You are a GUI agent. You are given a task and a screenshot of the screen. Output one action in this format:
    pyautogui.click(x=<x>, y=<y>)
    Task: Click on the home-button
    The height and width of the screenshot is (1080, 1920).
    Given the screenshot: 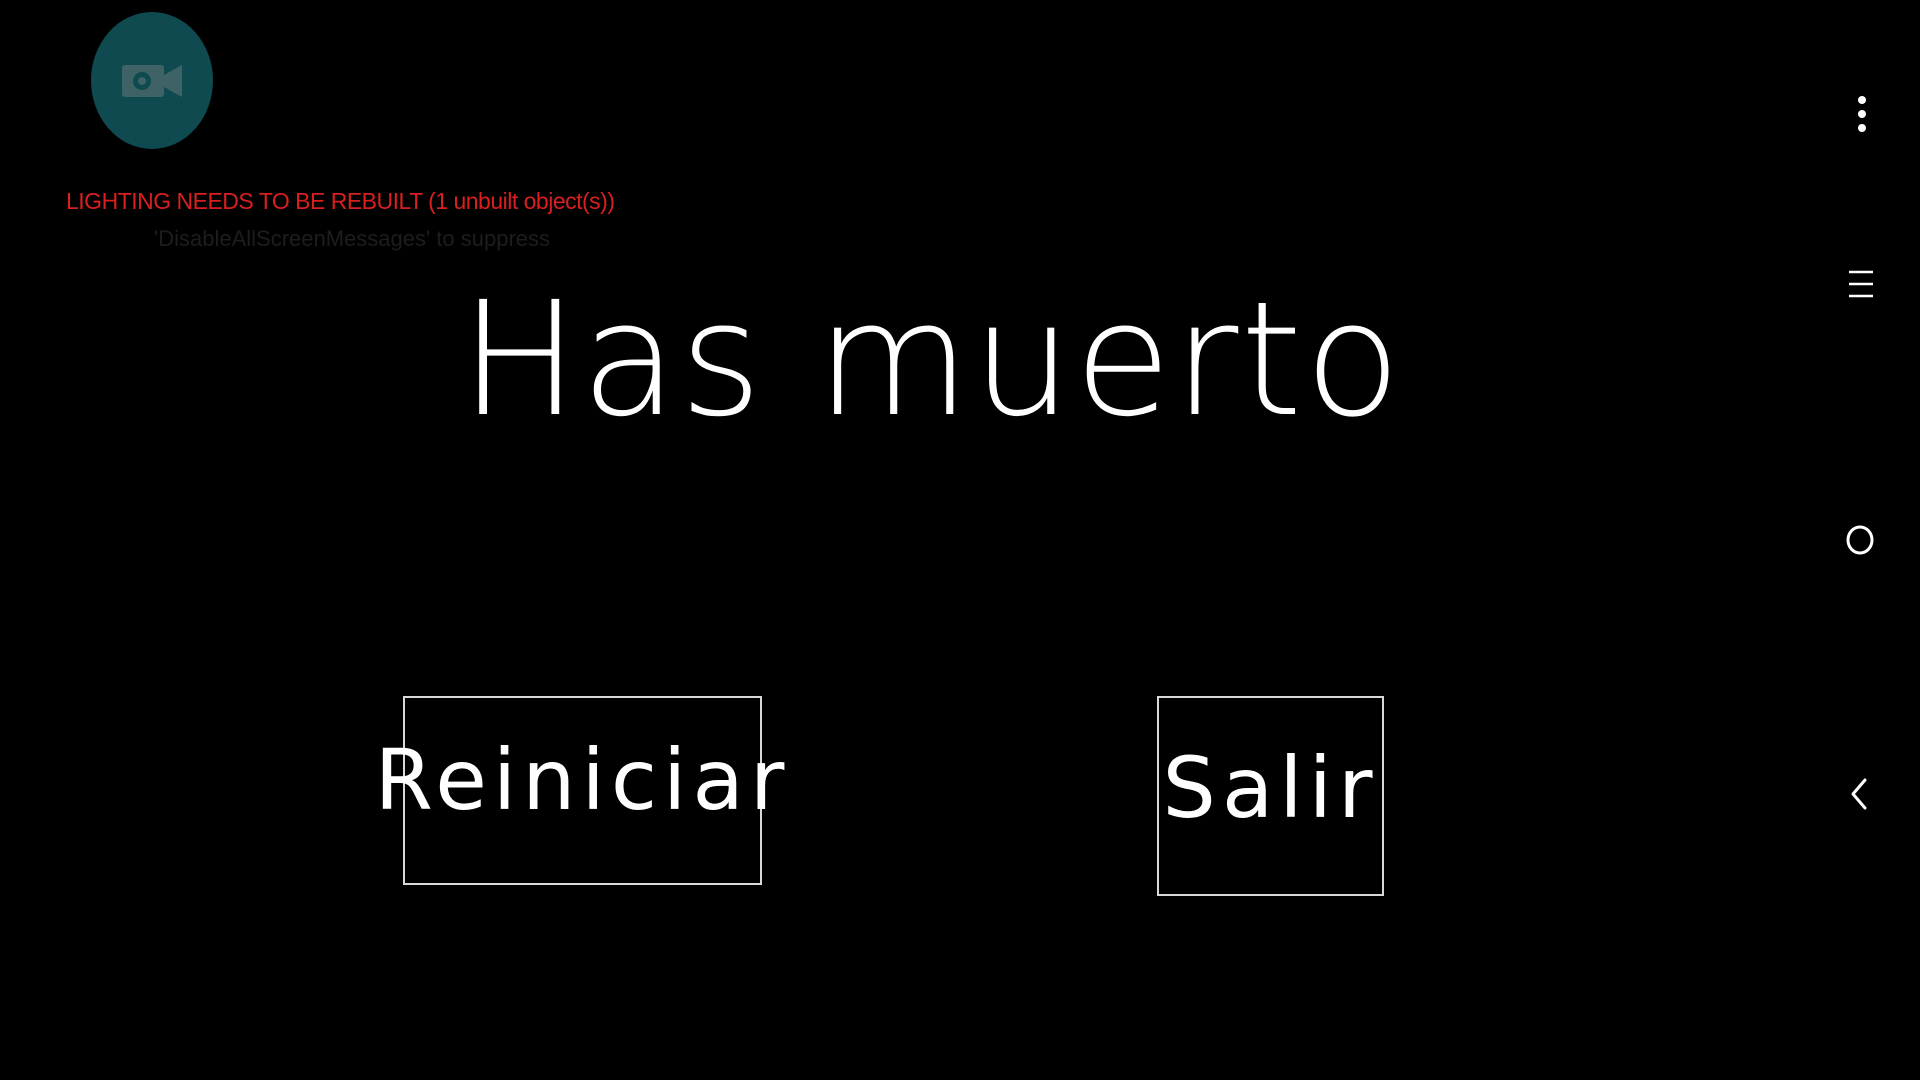 What is the action you would take?
    pyautogui.click(x=1860, y=540)
    